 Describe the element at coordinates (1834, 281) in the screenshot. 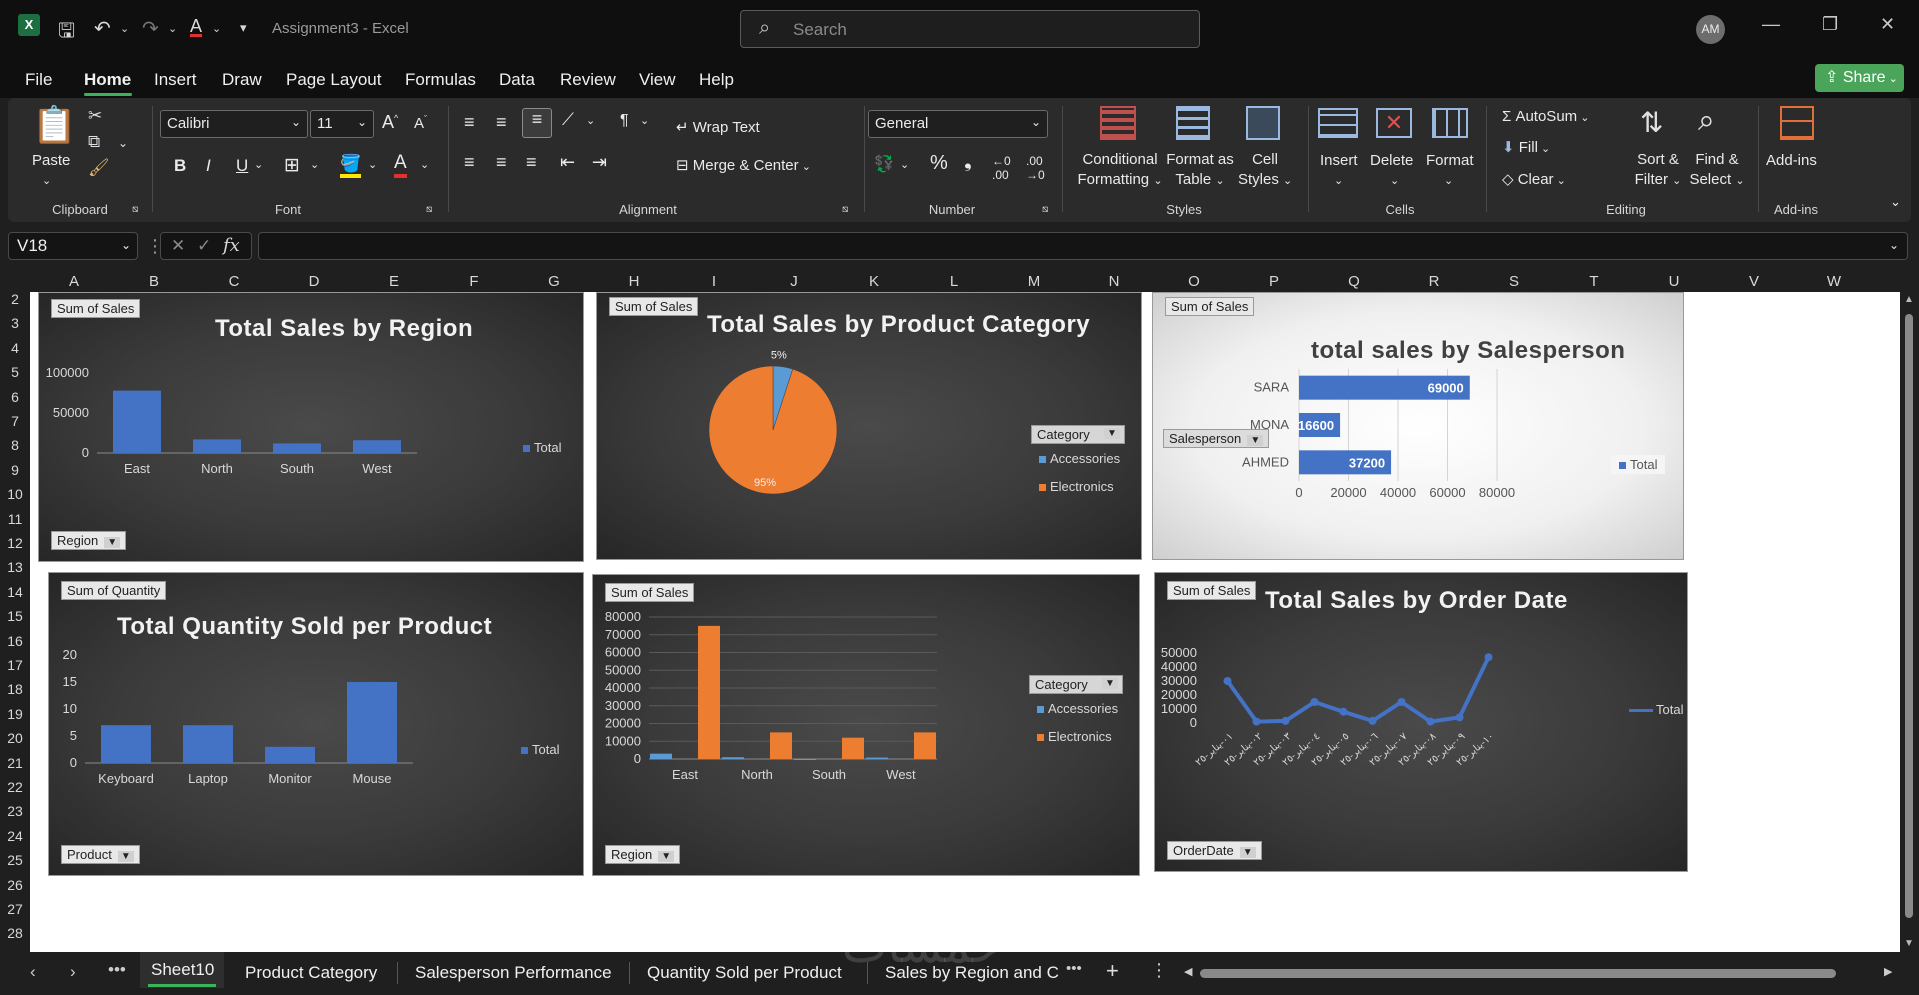

I see `column-header: W` at that location.